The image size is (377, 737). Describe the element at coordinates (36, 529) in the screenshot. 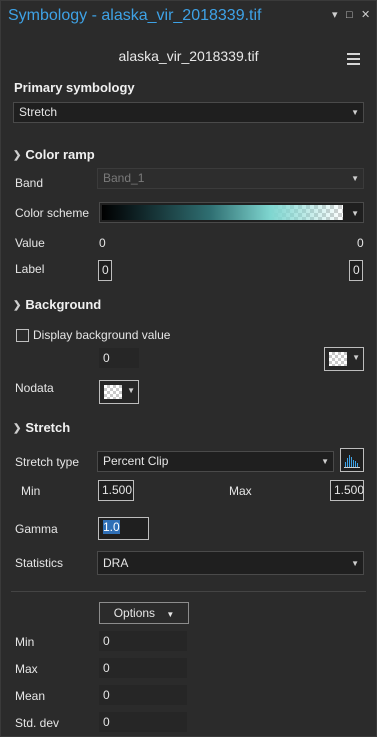

I see `gamma-label: Gamma` at that location.